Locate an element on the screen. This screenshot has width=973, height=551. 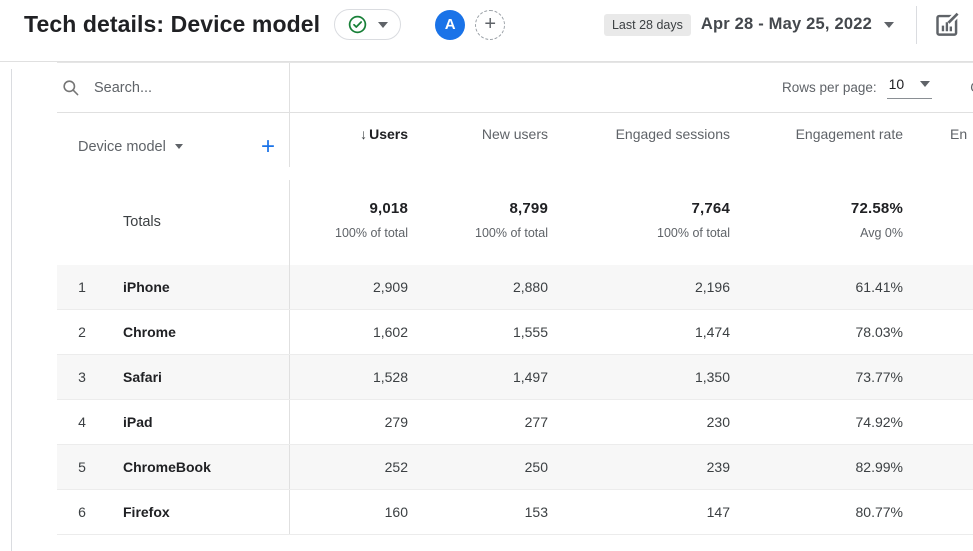
users-cell: 279 is located at coordinates (396, 422).